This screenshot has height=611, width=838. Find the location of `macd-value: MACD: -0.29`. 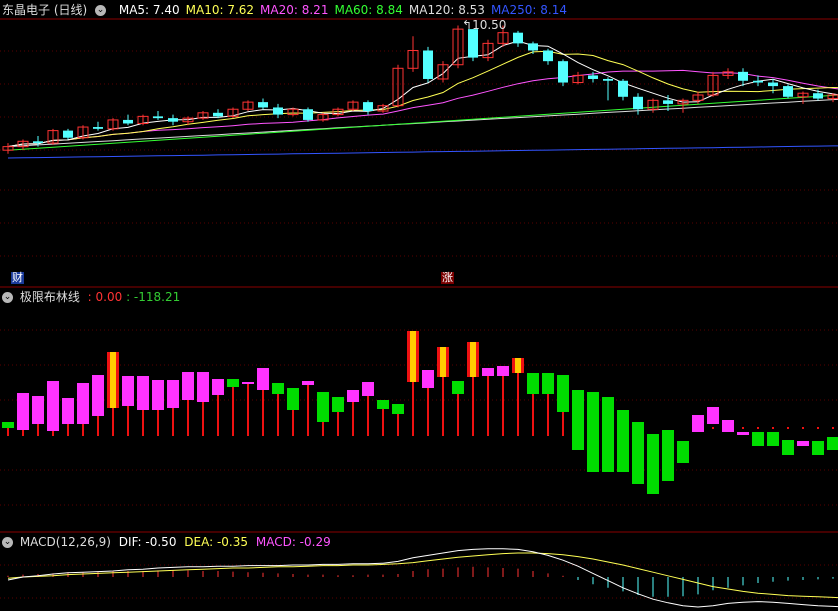

macd-value: MACD: -0.29 is located at coordinates (293, 542).